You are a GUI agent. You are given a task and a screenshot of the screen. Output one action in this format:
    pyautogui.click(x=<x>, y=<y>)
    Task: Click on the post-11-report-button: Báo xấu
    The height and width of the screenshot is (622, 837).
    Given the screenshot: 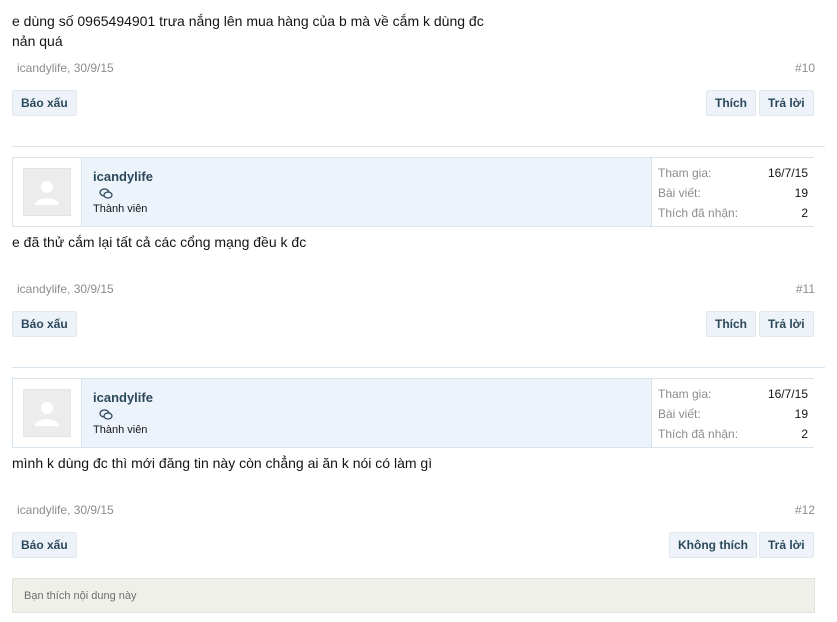 What is the action you would take?
    pyautogui.click(x=44, y=324)
    